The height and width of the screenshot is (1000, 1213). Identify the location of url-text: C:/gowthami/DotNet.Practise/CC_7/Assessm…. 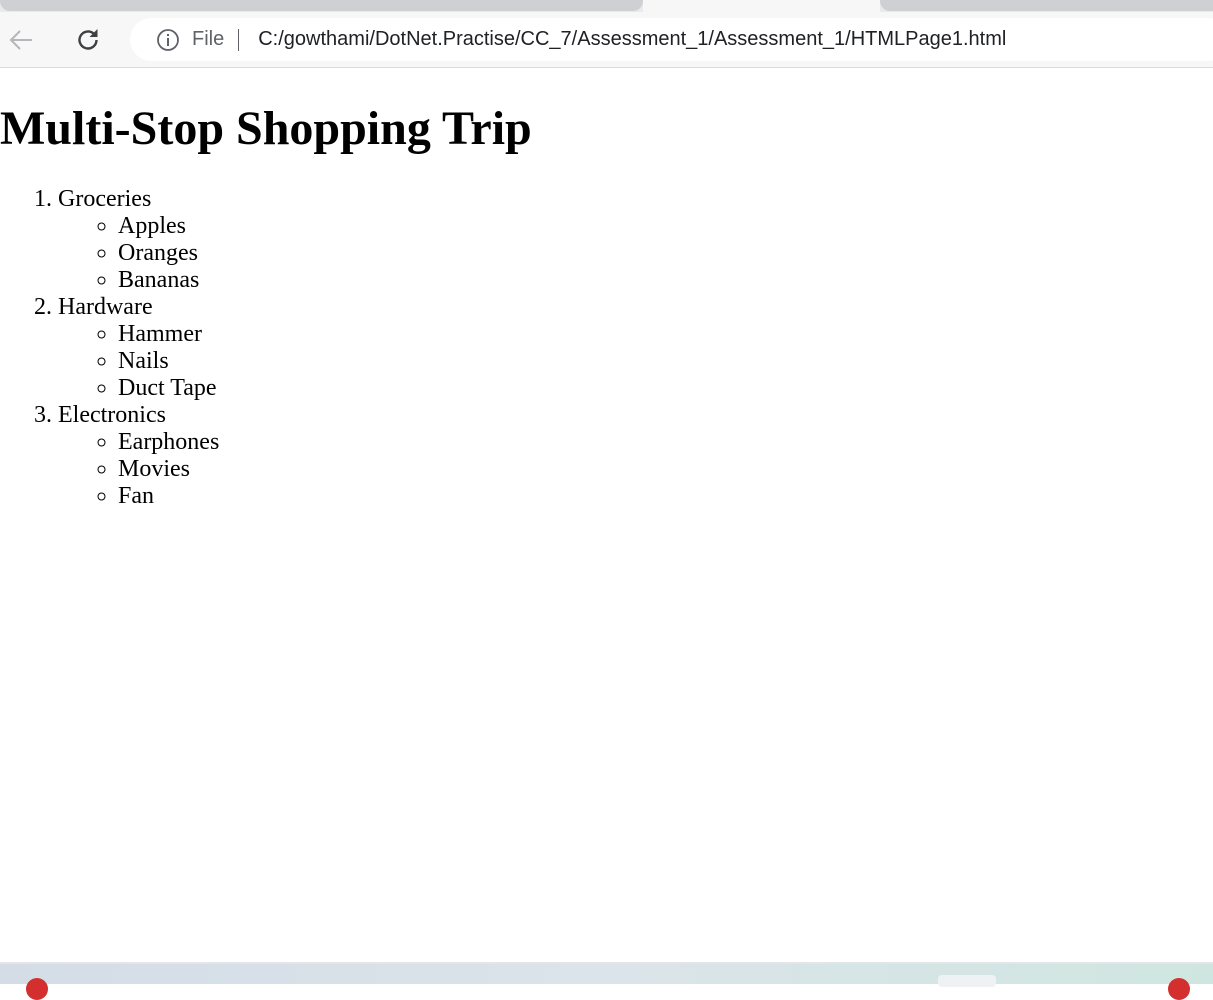
(632, 39).